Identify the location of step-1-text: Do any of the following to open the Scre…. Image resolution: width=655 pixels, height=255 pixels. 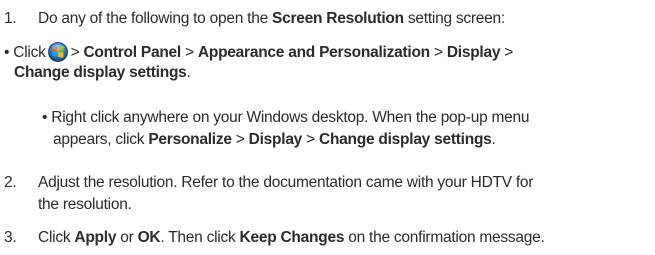
(271, 19).